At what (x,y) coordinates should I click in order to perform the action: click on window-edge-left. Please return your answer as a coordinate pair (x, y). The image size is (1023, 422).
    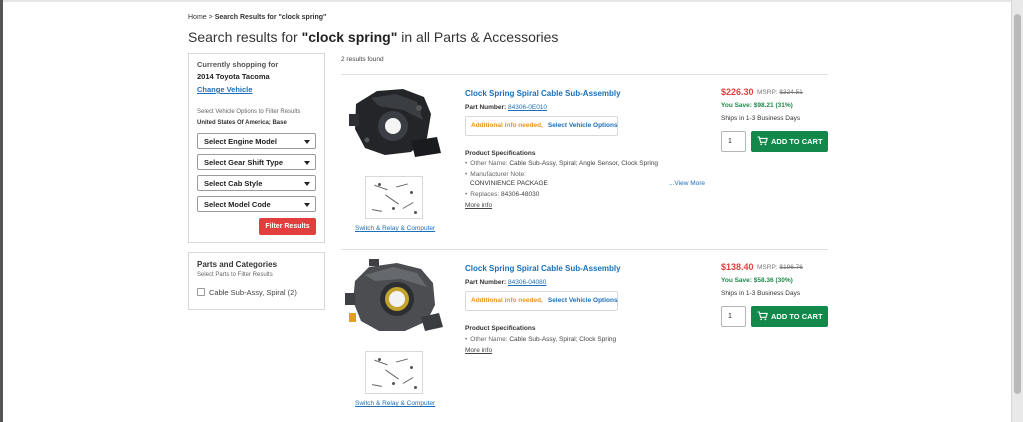
    Looking at the image, I should click on (1, 211).